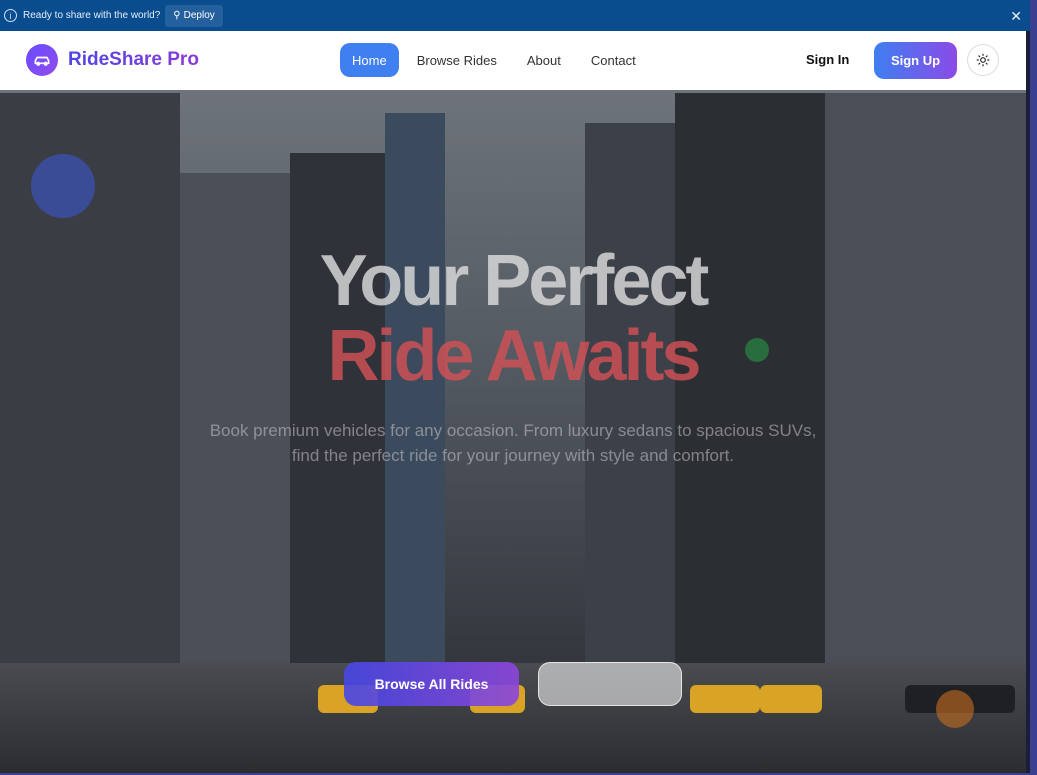  What do you see at coordinates (133, 60) in the screenshot?
I see `brand-name: RideShare Pro` at bounding box center [133, 60].